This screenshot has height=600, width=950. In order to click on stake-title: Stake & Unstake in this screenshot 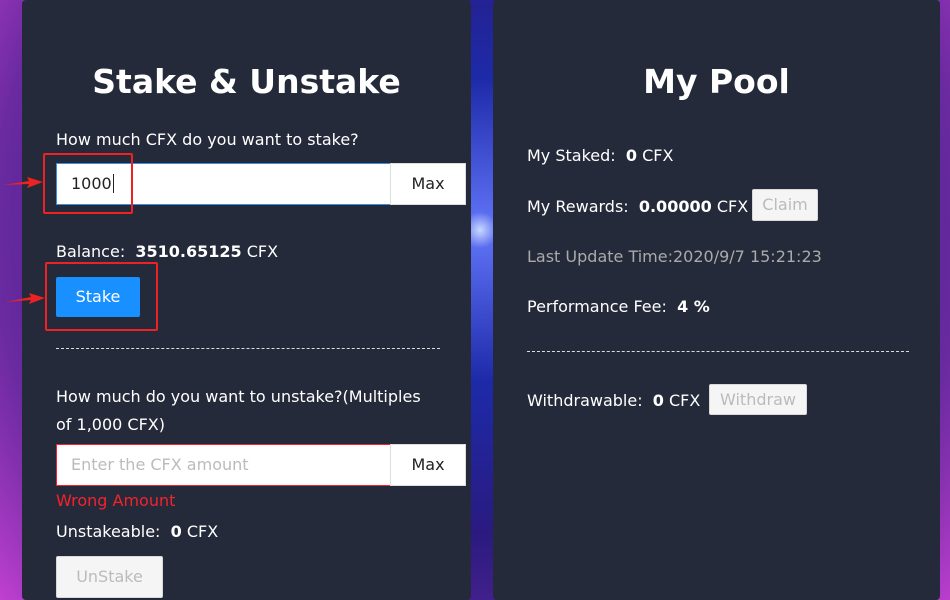, I will do `click(246, 81)`.